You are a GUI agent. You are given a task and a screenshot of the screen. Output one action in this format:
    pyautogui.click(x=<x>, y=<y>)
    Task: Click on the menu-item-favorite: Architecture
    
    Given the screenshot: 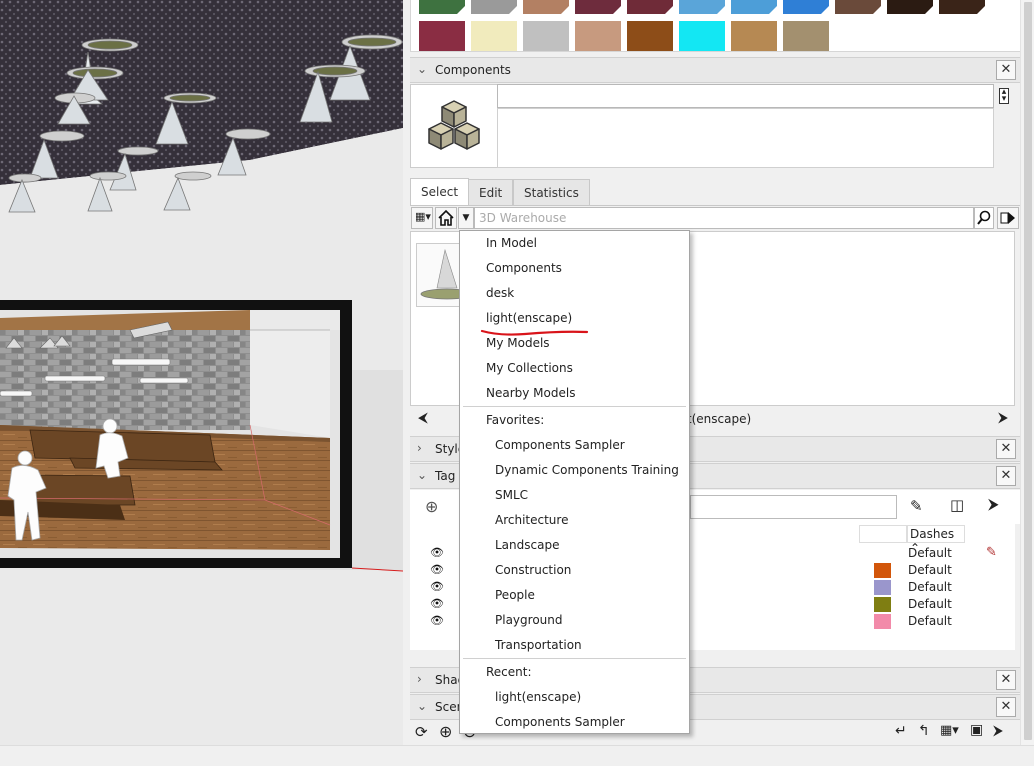 What is the action you would take?
    pyautogui.click(x=531, y=523)
    